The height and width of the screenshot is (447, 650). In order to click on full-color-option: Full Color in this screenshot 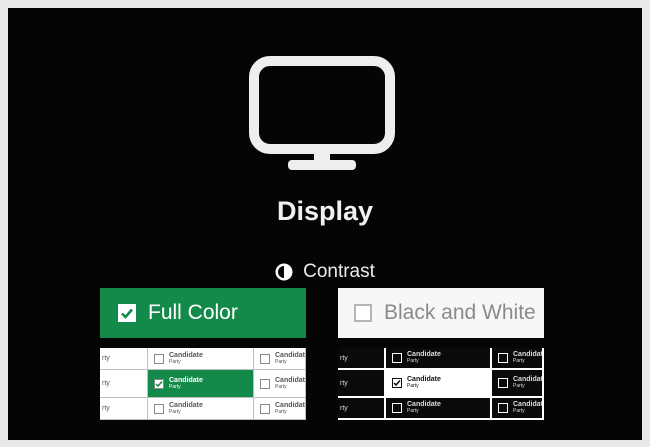, I will do `click(203, 313)`.